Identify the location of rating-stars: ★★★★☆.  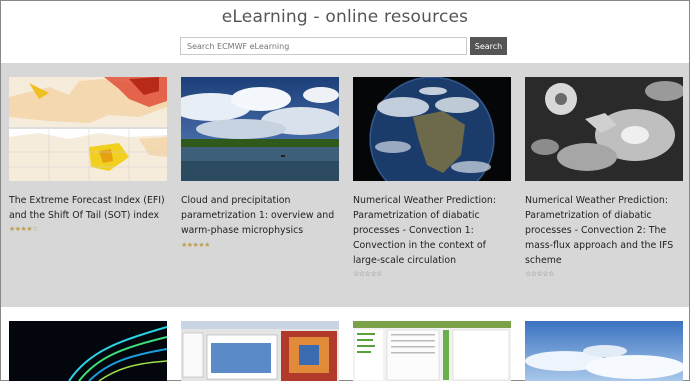
(23, 229).